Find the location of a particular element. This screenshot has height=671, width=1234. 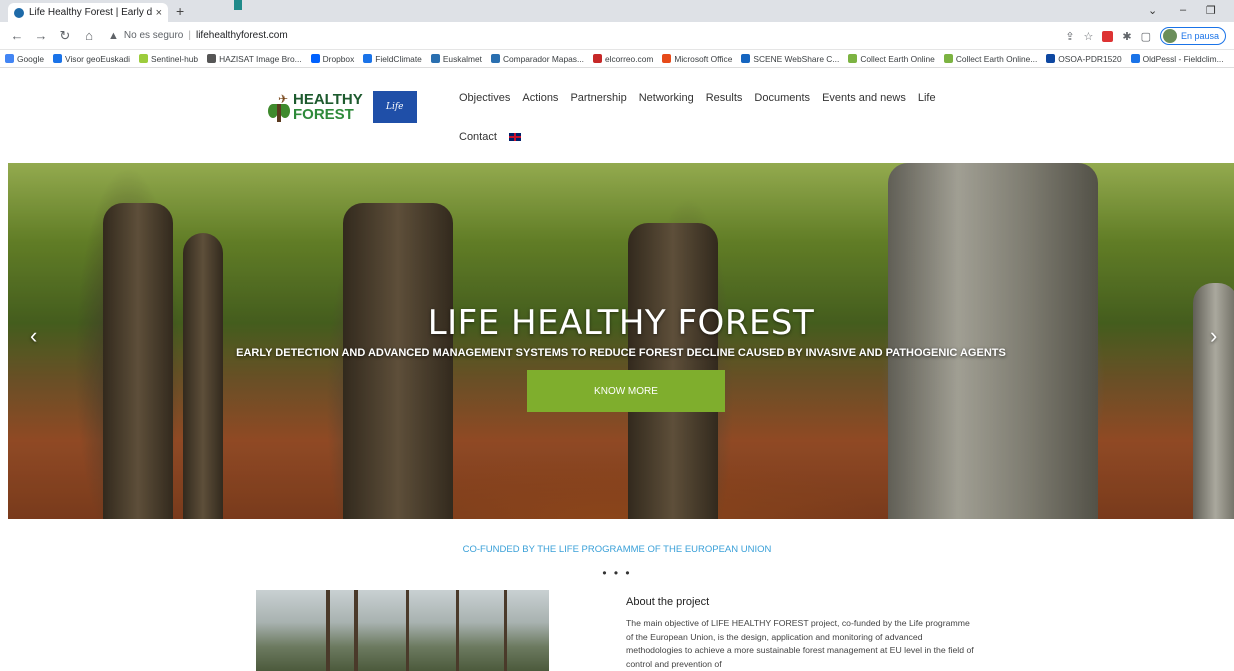

bookmark-item: Visor geoEuskadi is located at coordinates (91, 59).